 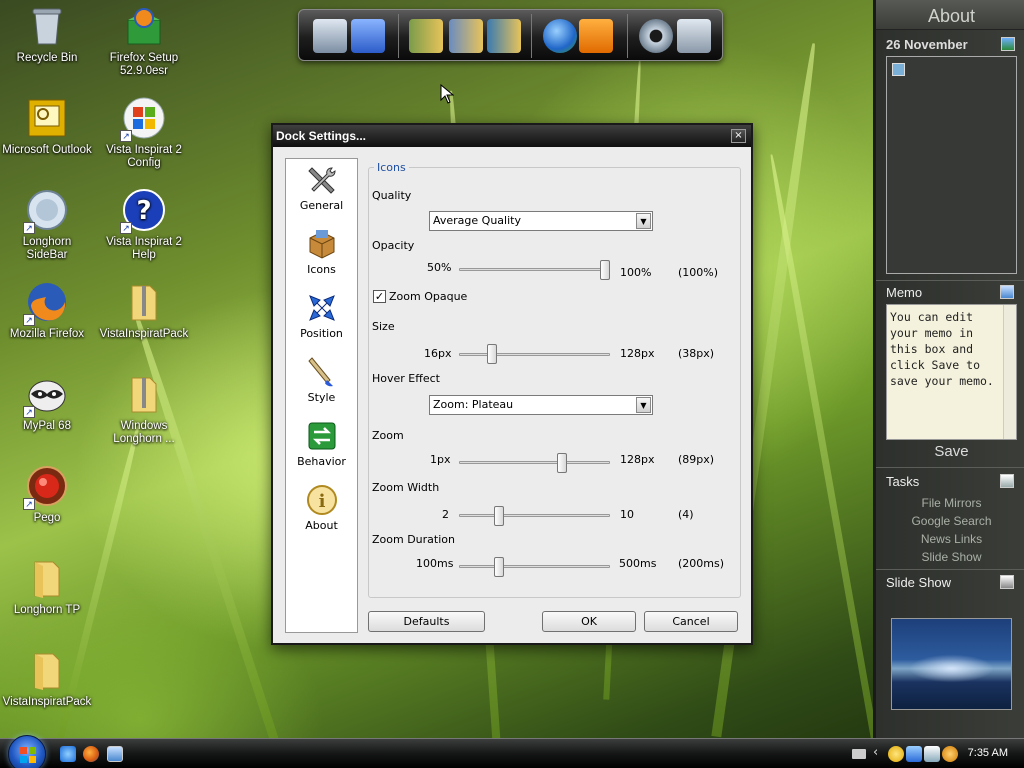 What do you see at coordinates (541, 221) in the screenshot?
I see `quality-select: Average Quality ▼` at bounding box center [541, 221].